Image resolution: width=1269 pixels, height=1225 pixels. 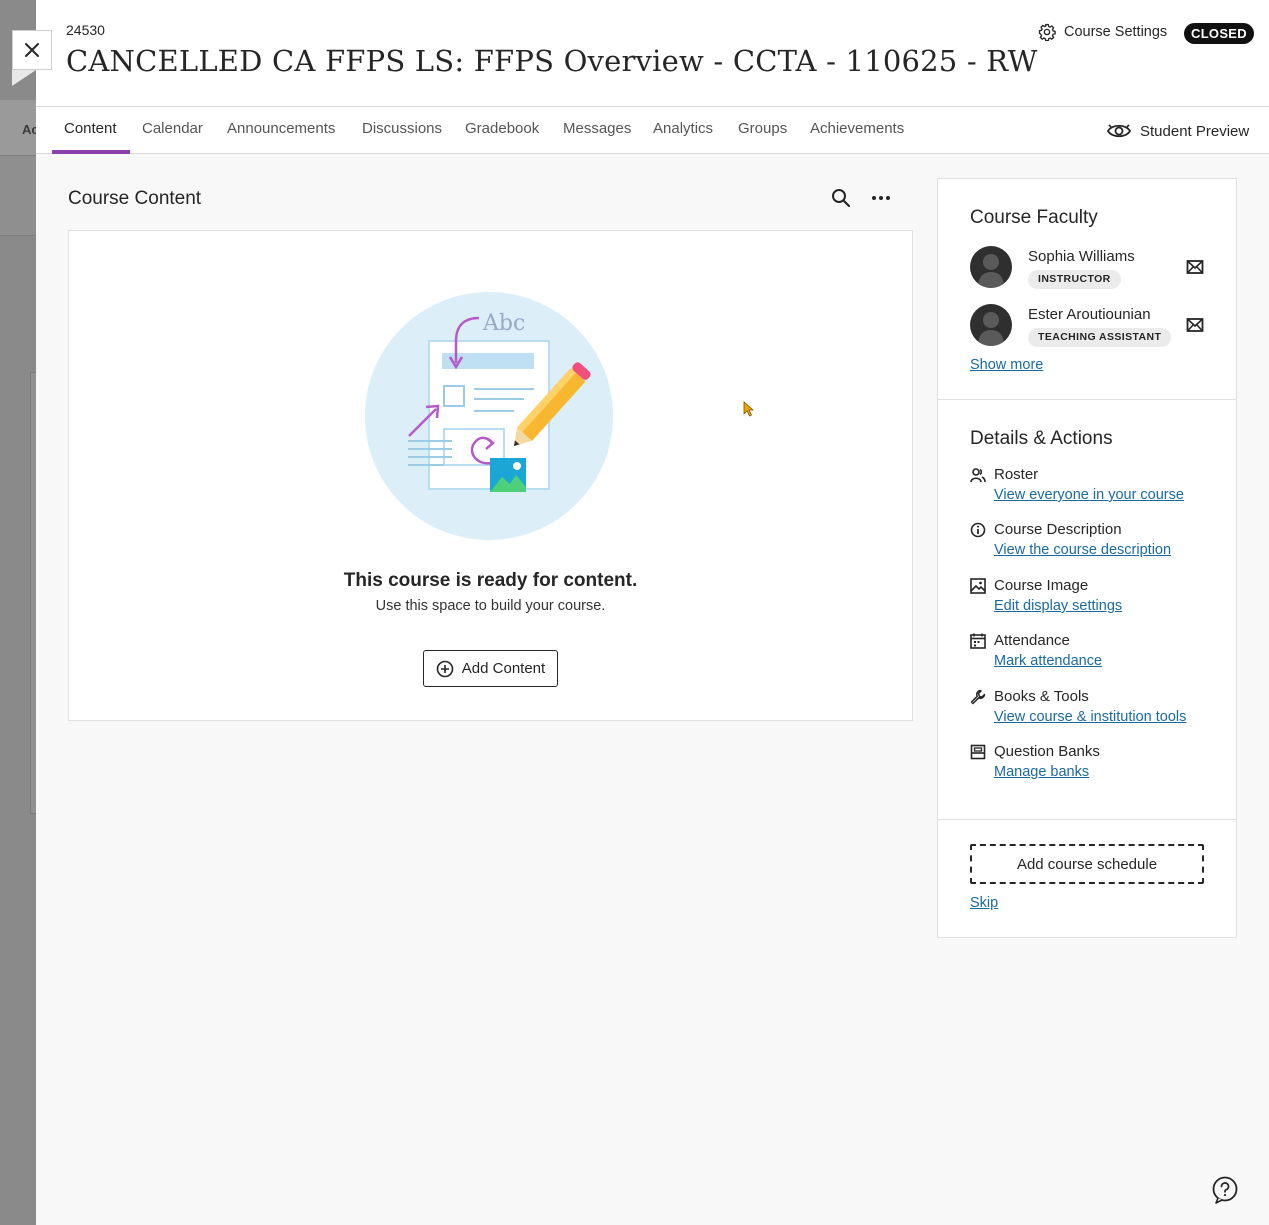 What do you see at coordinates (1032, 640) in the screenshot?
I see `details-item-label: Attendance` at bounding box center [1032, 640].